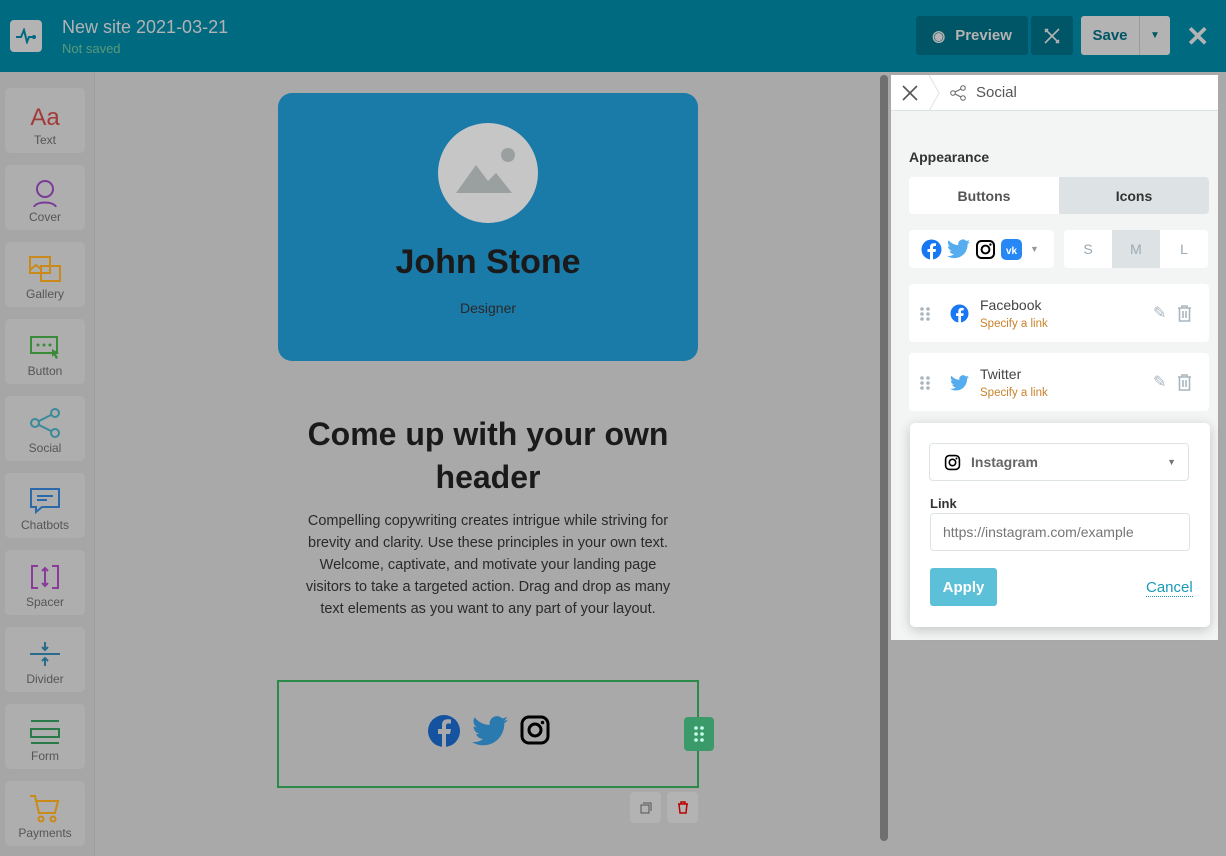 This screenshot has width=1226, height=856. Describe the element at coordinates (1004, 462) in the screenshot. I see `selected-network: Instagram` at that location.